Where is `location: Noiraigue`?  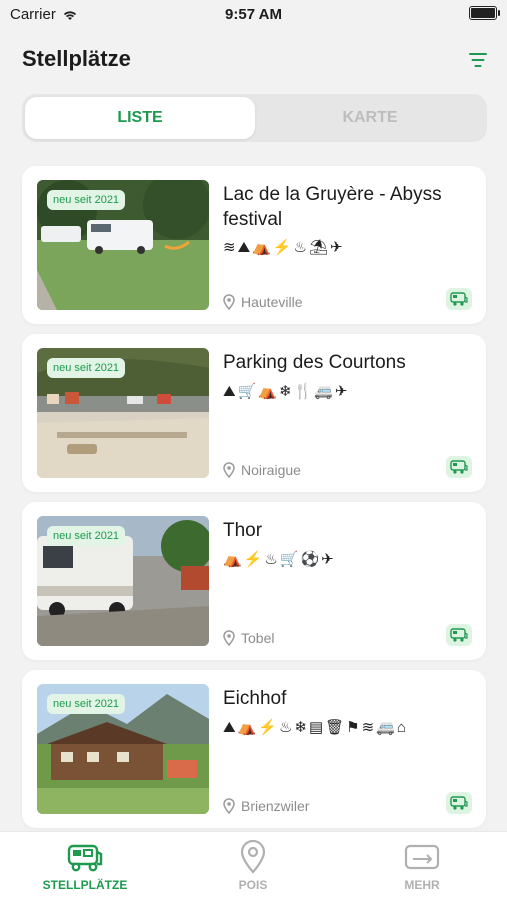
location: Noiraigue is located at coordinates (262, 470).